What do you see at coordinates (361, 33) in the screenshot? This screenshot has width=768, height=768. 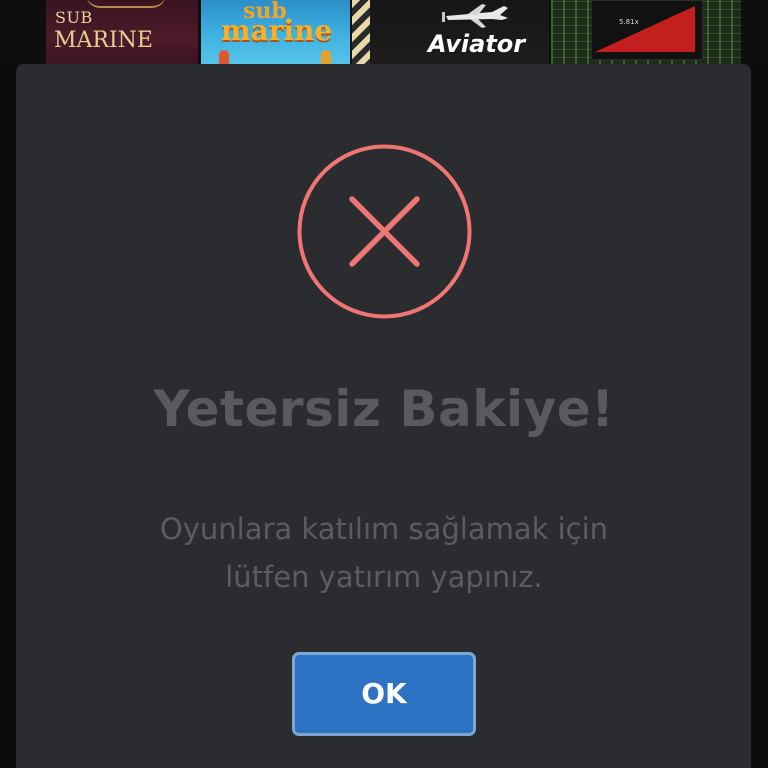 I see `hazard-stripe` at bounding box center [361, 33].